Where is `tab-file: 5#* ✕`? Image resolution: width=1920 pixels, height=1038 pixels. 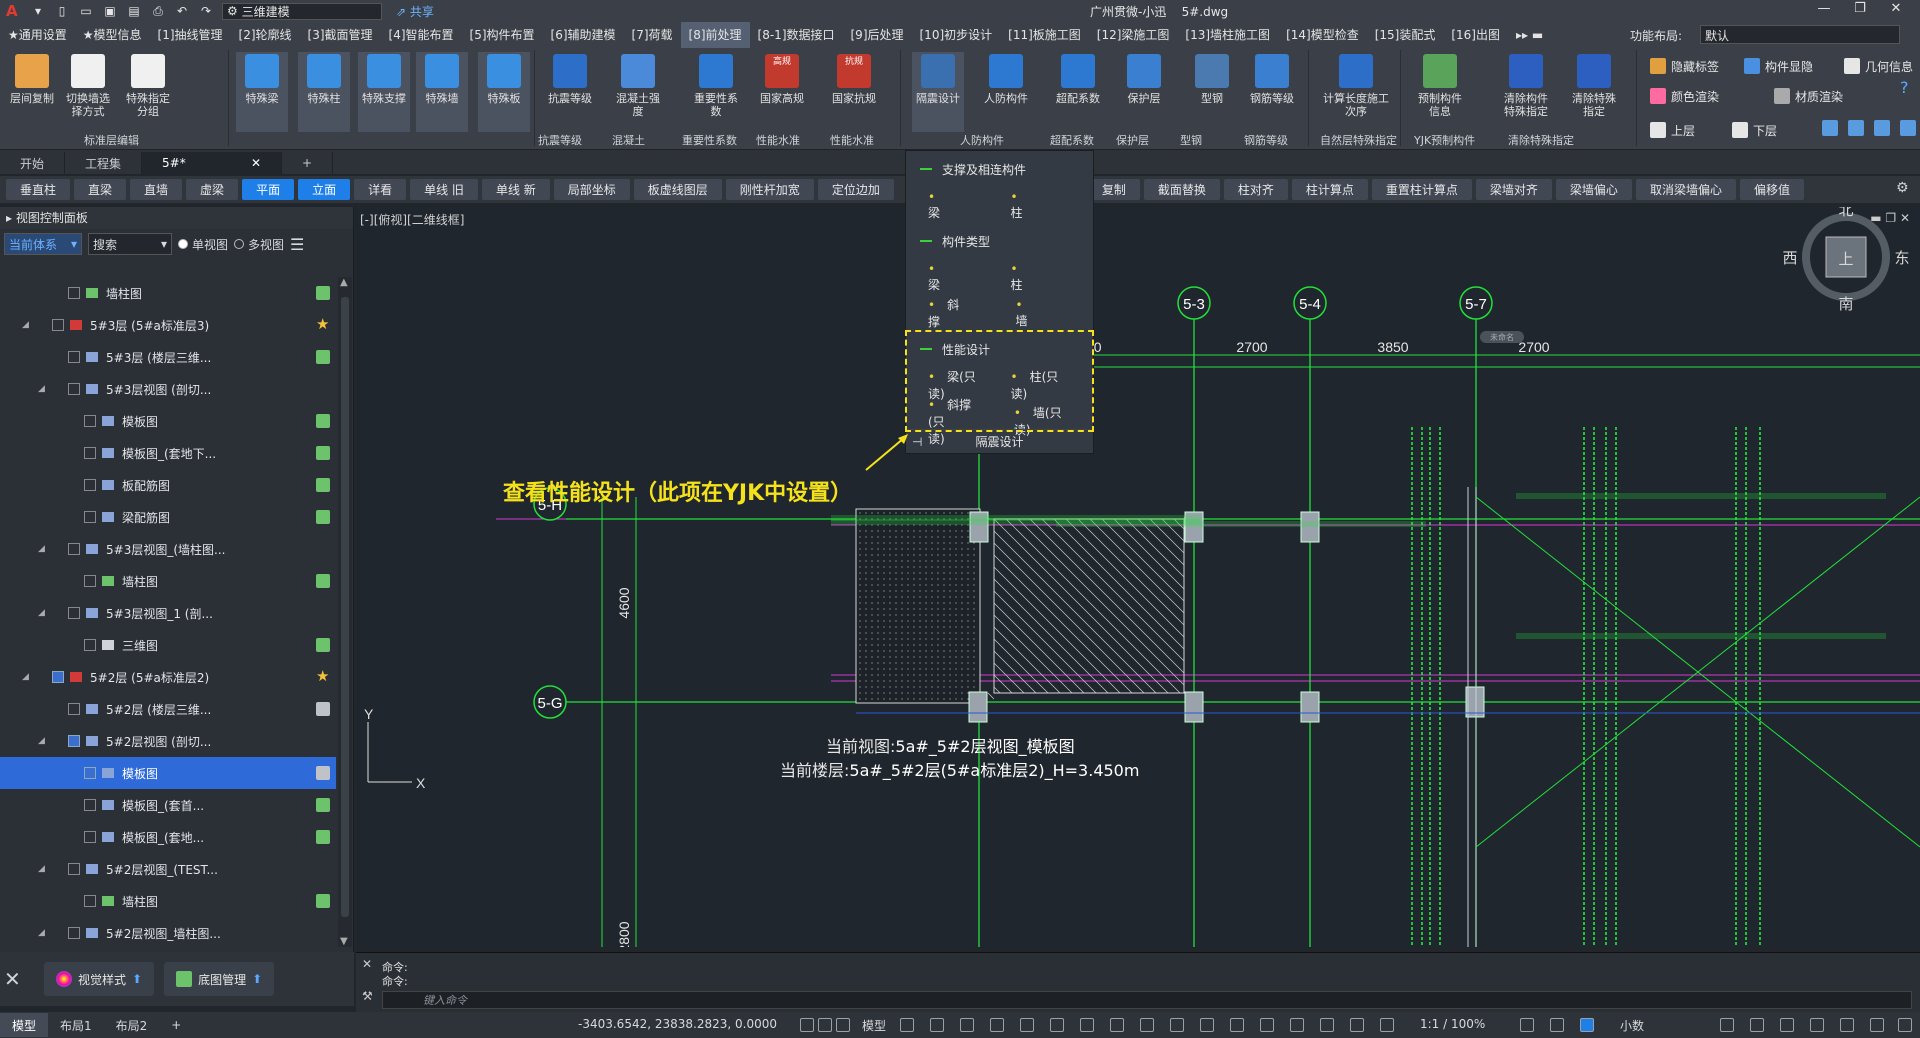
tab-file: 5#* ✕ is located at coordinates (212, 163).